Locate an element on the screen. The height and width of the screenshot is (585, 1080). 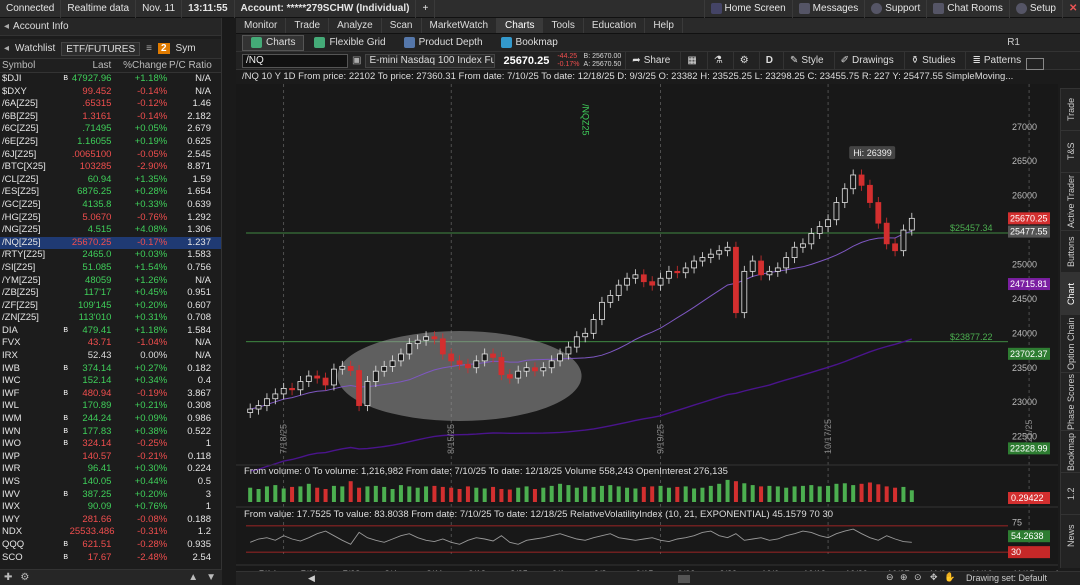
watchlist-row: SCO B 17.67 -2.48% 2.54 is located at coordinates (110, 558).